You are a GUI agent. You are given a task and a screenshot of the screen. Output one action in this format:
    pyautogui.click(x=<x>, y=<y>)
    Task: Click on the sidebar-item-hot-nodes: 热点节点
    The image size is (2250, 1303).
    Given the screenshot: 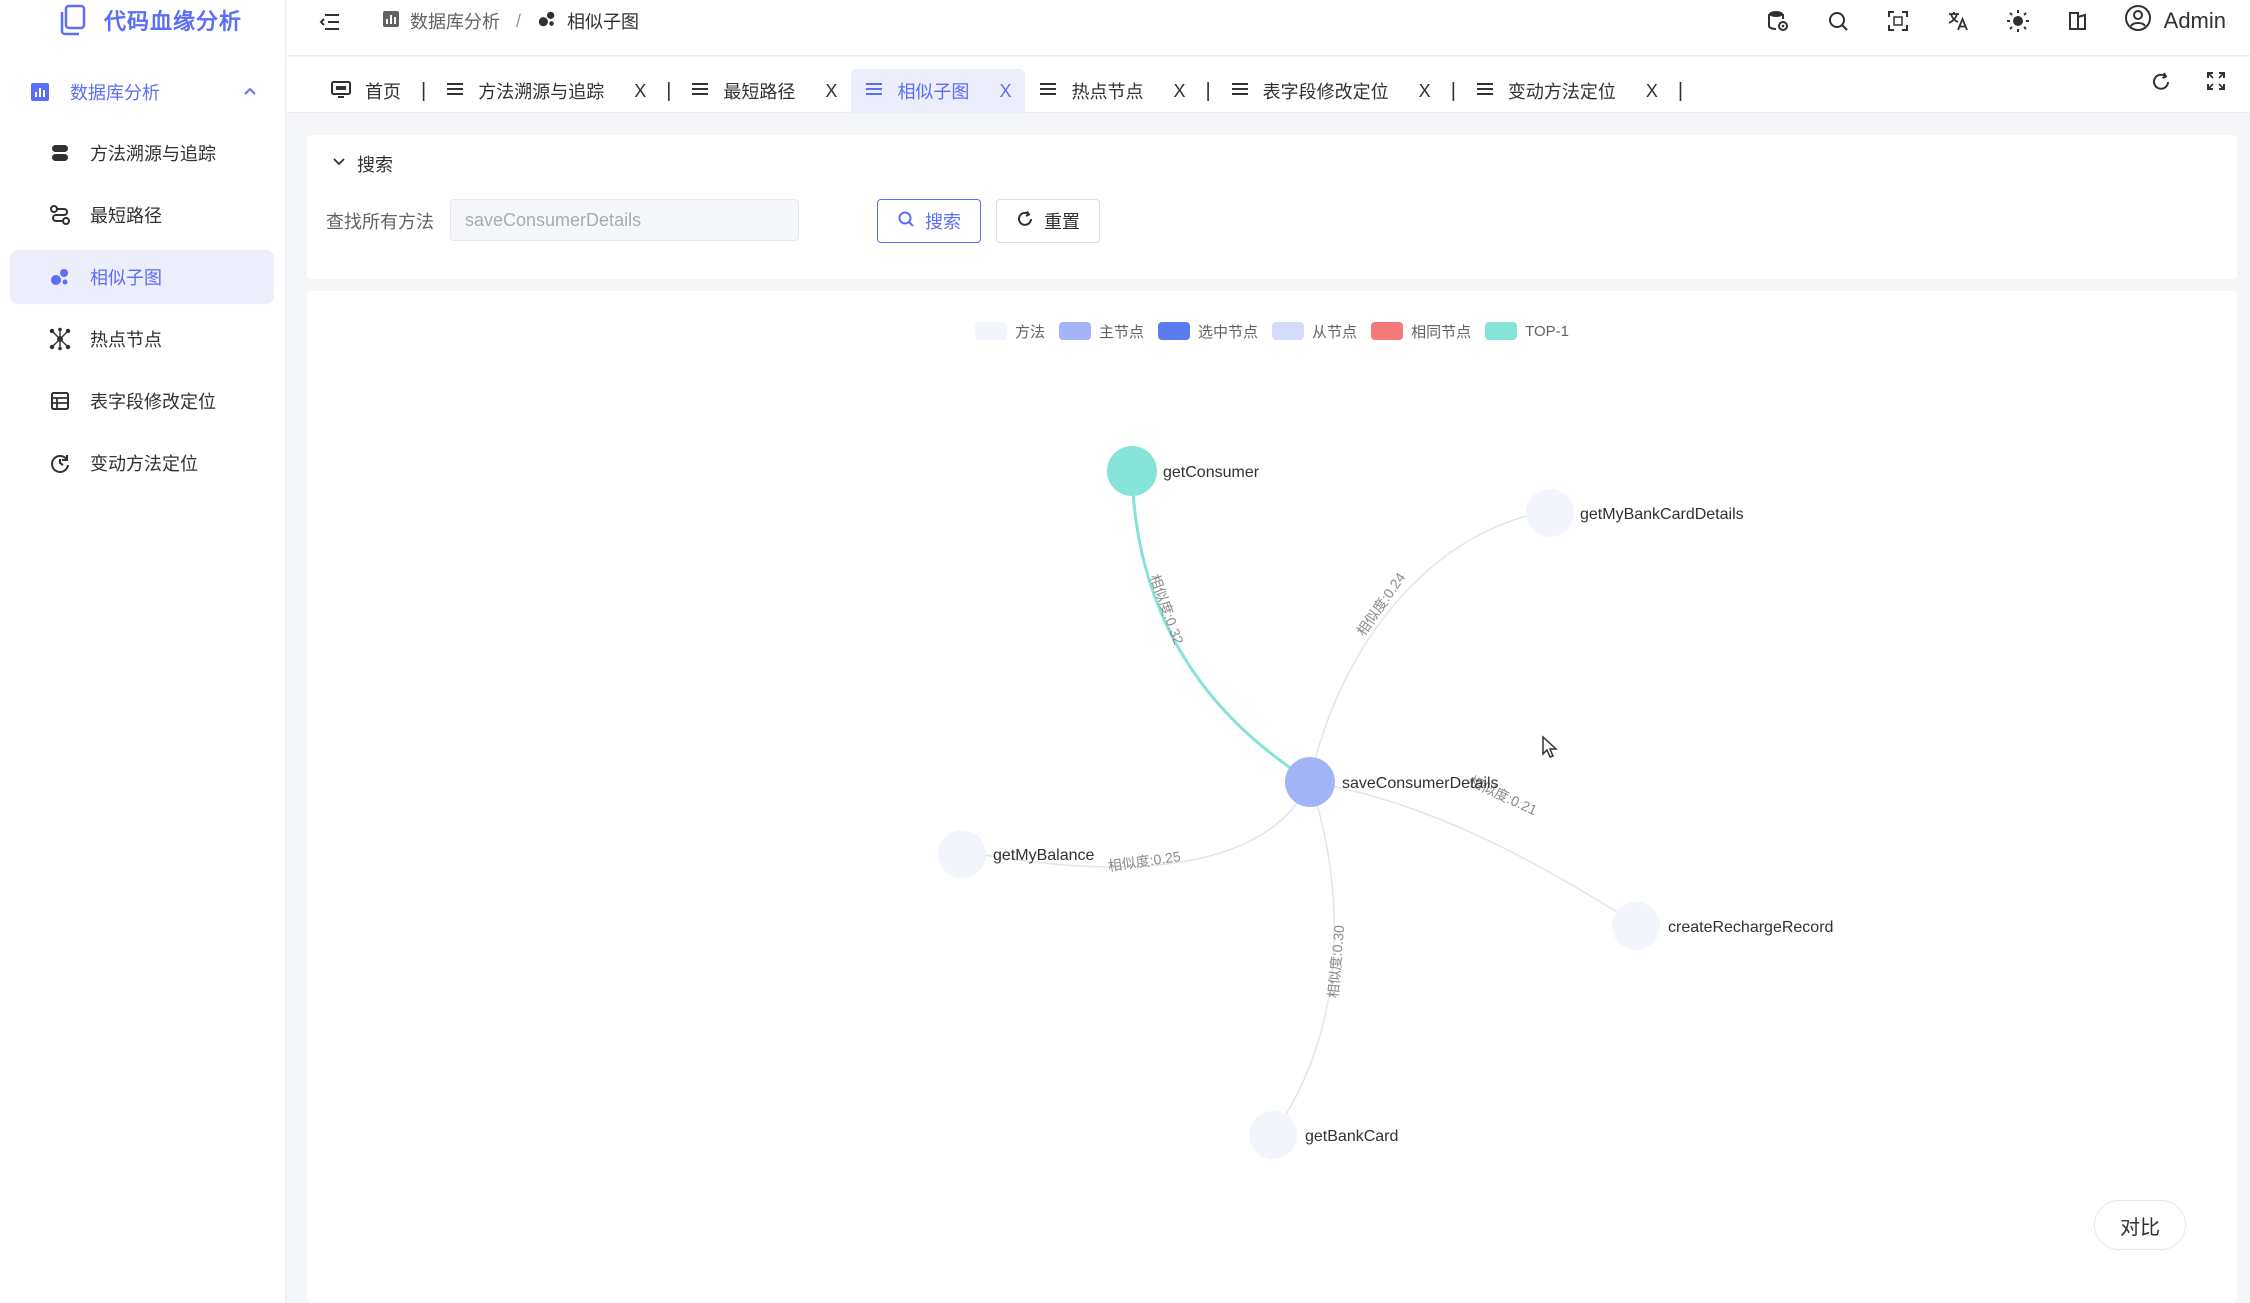 What is the action you would take?
    pyautogui.click(x=142, y=339)
    